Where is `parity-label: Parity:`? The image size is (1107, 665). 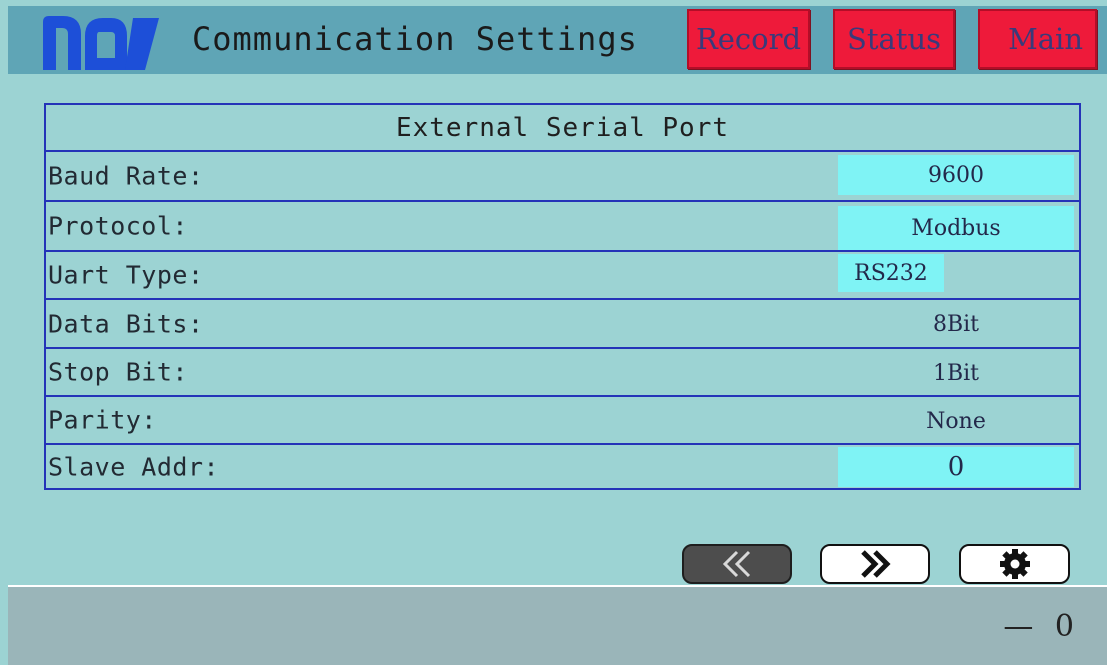
parity-label: Parity: is located at coordinates (102, 420).